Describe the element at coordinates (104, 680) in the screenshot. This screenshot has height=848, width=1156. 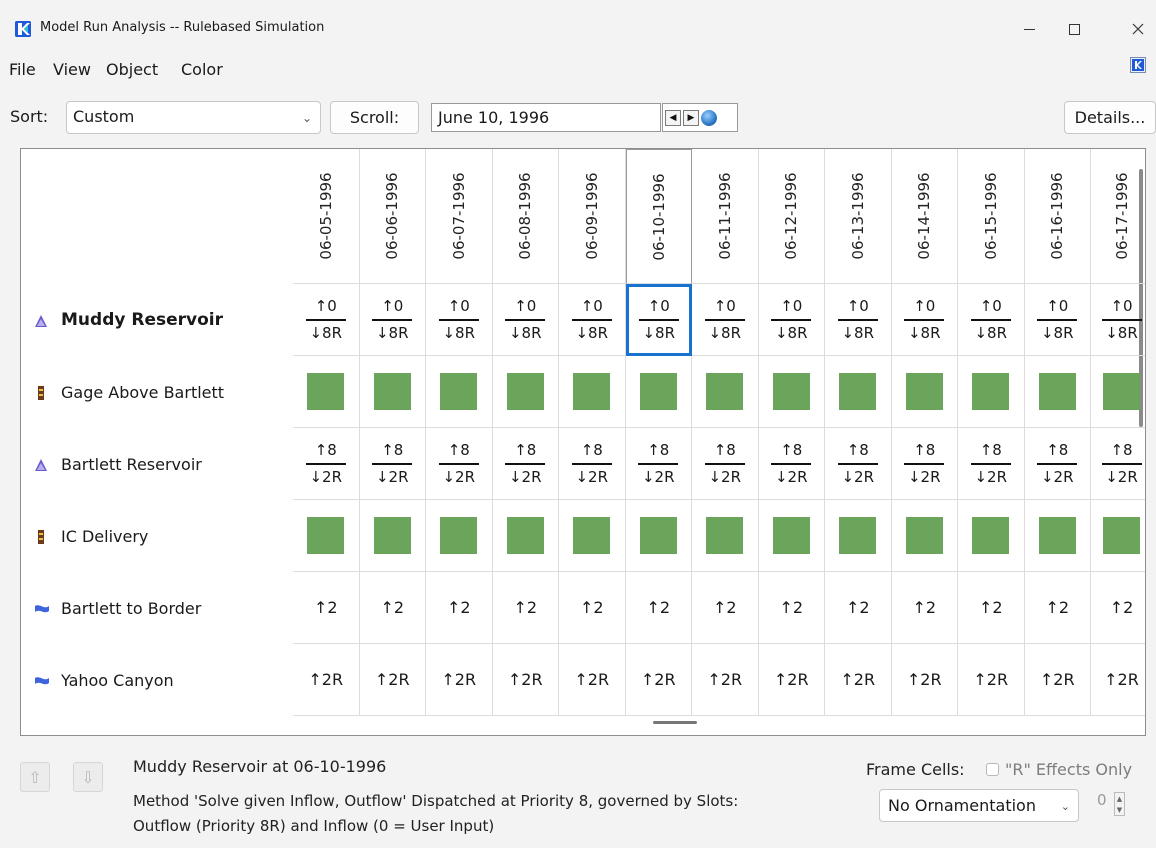
I see `row-label-yahoo-canyon: Yahoo Canyon` at that location.